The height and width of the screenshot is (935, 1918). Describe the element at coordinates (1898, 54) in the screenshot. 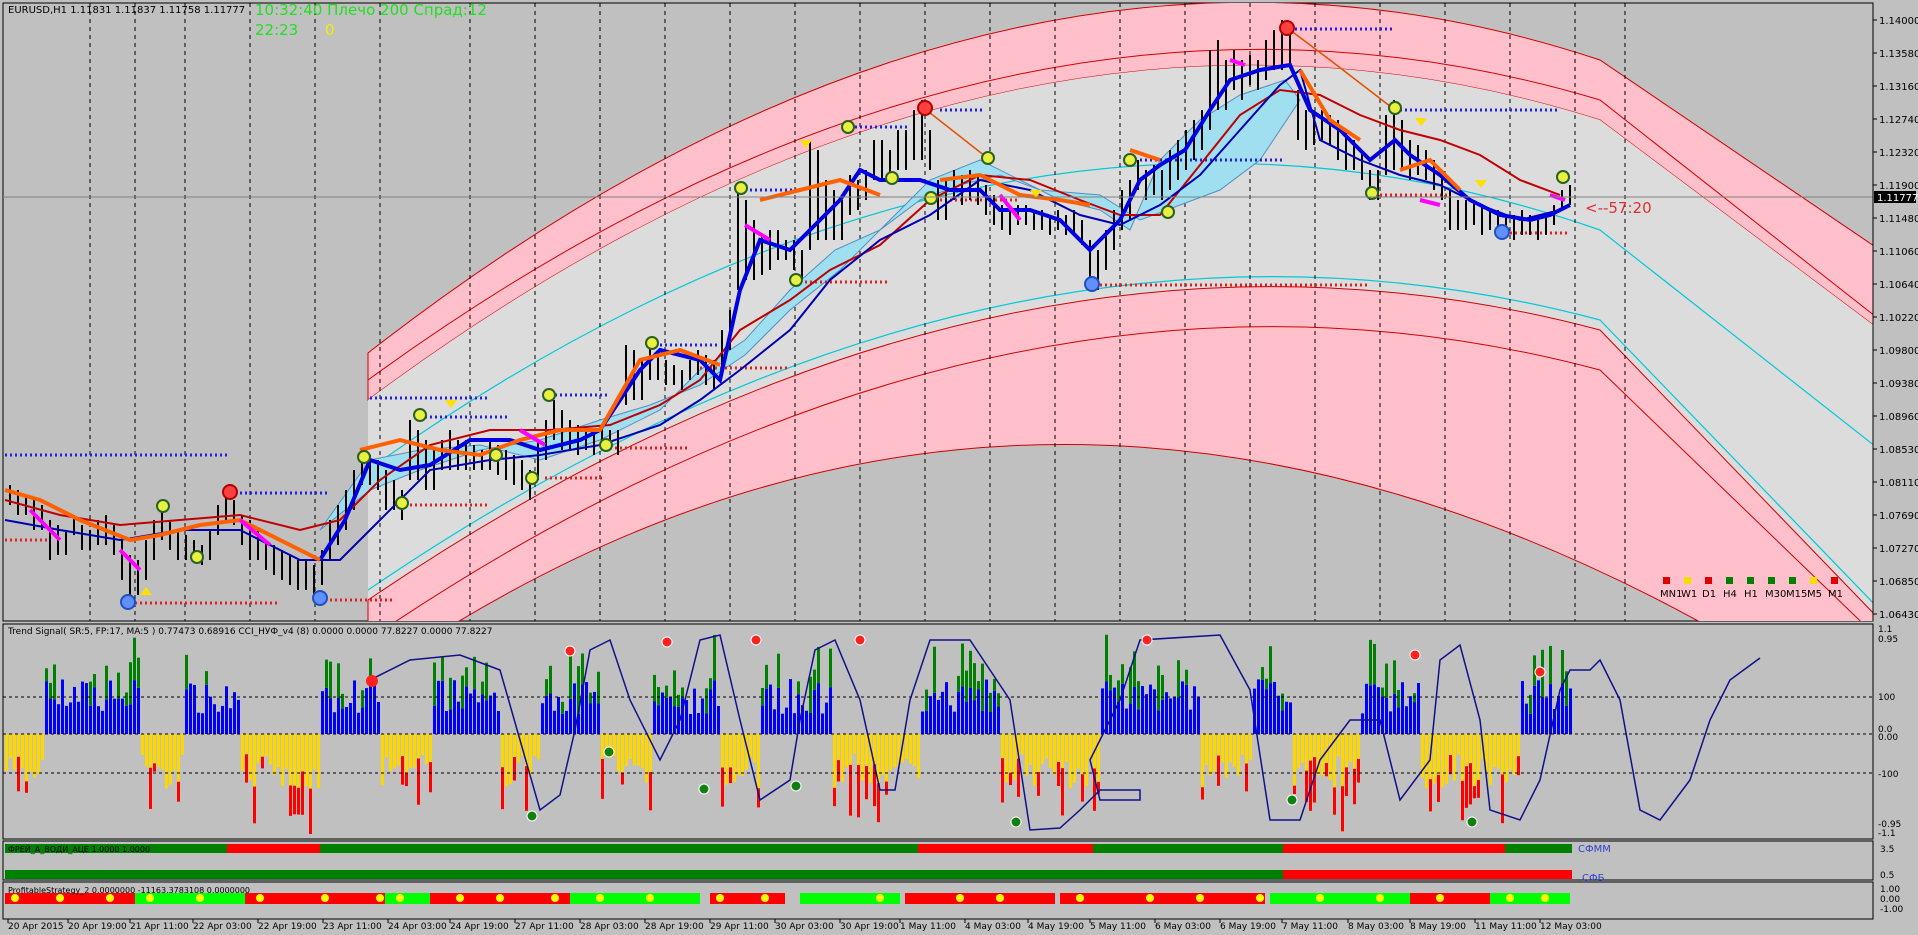

I see `price-tick-label: 1.13580` at that location.